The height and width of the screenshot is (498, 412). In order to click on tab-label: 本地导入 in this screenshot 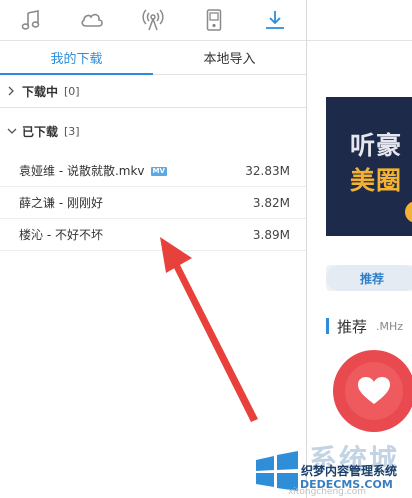, I will do `click(229, 59)`.